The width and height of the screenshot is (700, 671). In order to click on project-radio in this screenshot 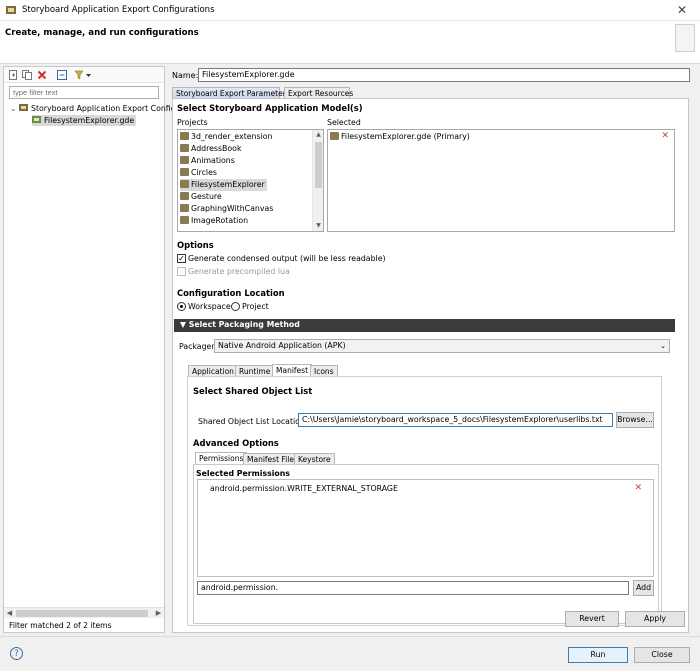, I will do `click(235, 306)`.